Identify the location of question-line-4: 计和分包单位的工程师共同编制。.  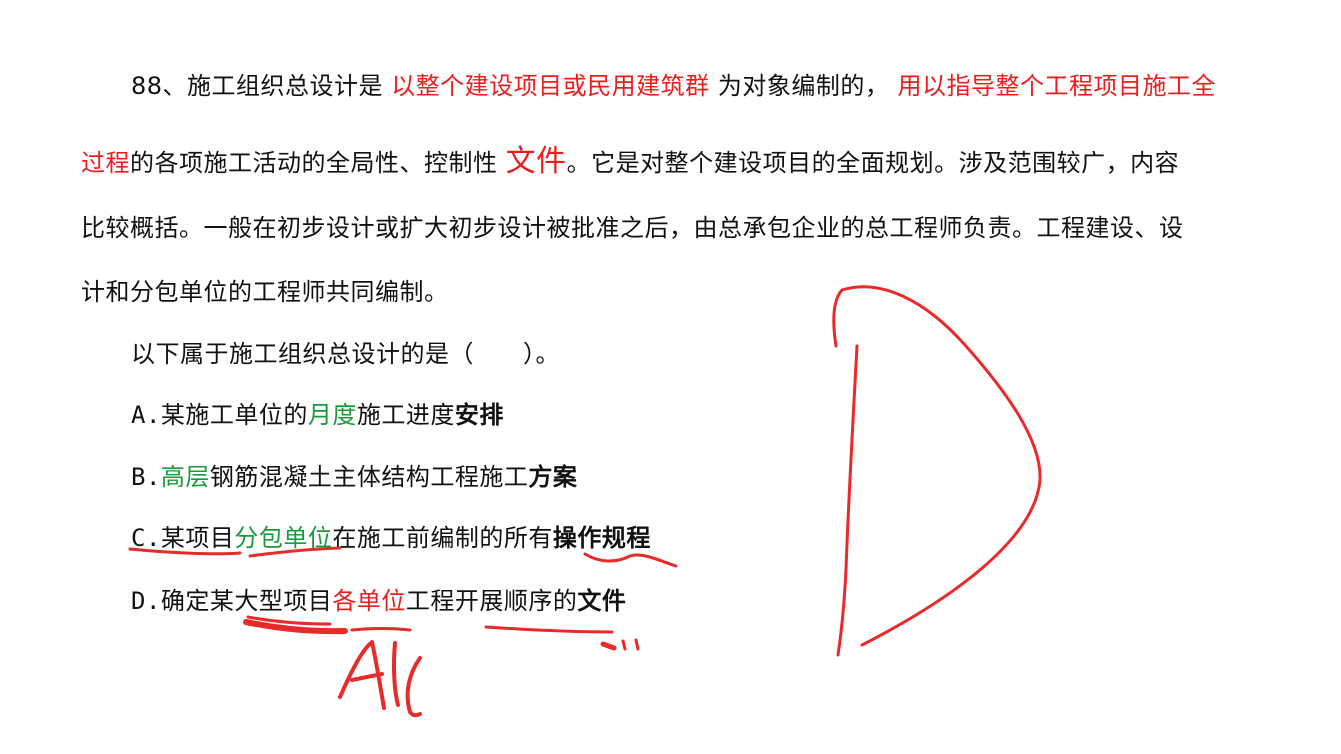
(265, 292).